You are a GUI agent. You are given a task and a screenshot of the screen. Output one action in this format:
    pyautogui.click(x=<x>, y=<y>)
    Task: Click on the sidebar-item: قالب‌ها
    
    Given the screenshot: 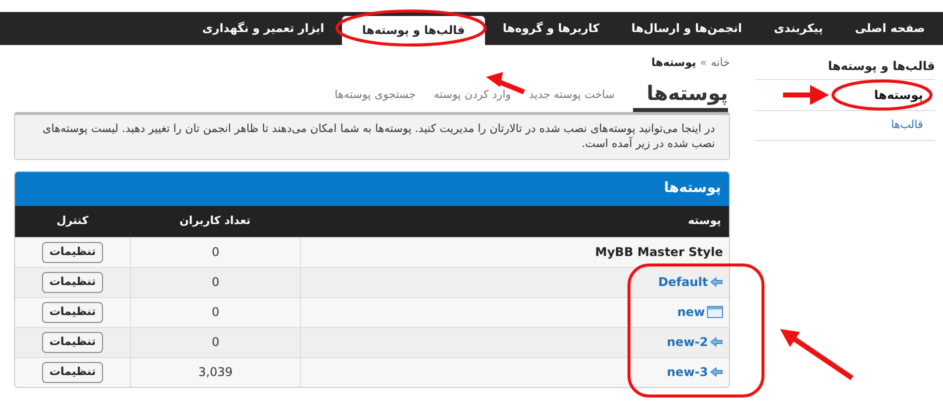 What is the action you would take?
    pyautogui.click(x=845, y=125)
    